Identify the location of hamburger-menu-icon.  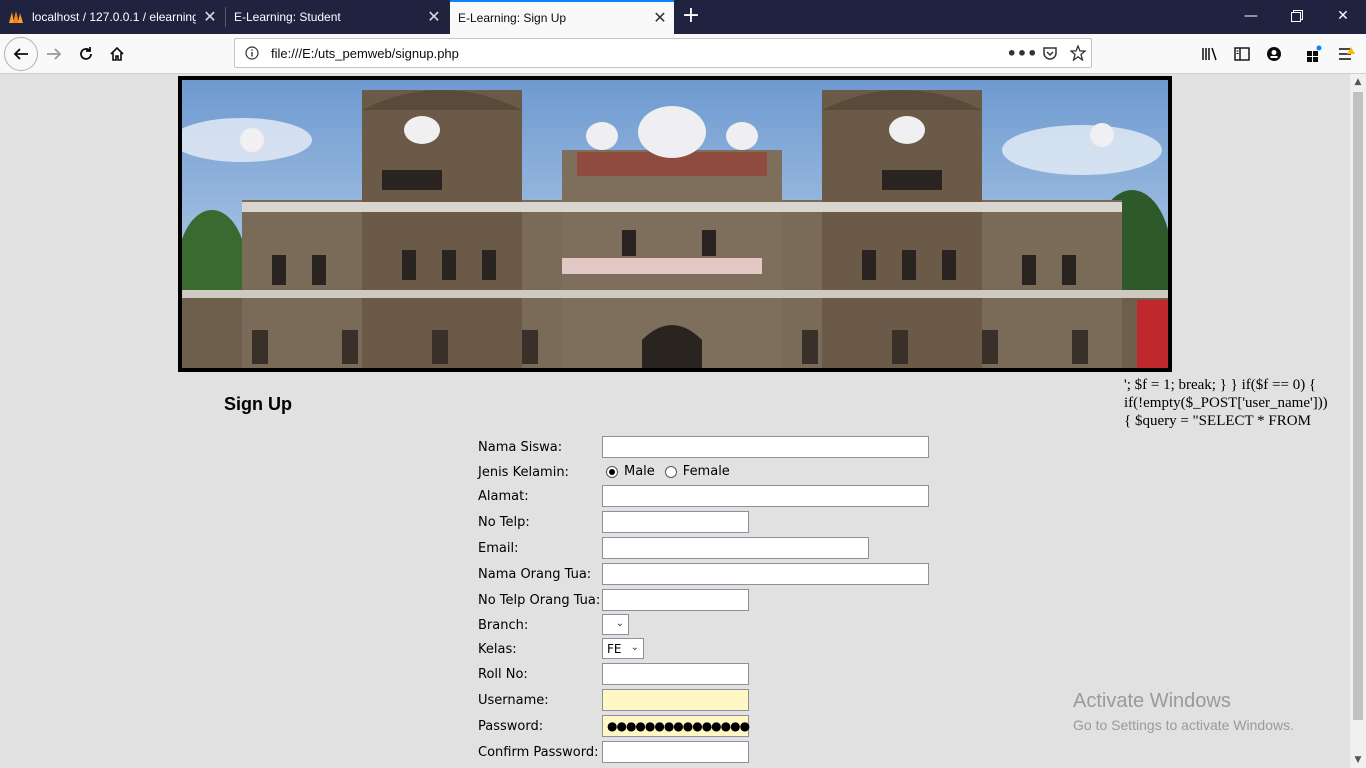
(1347, 53).